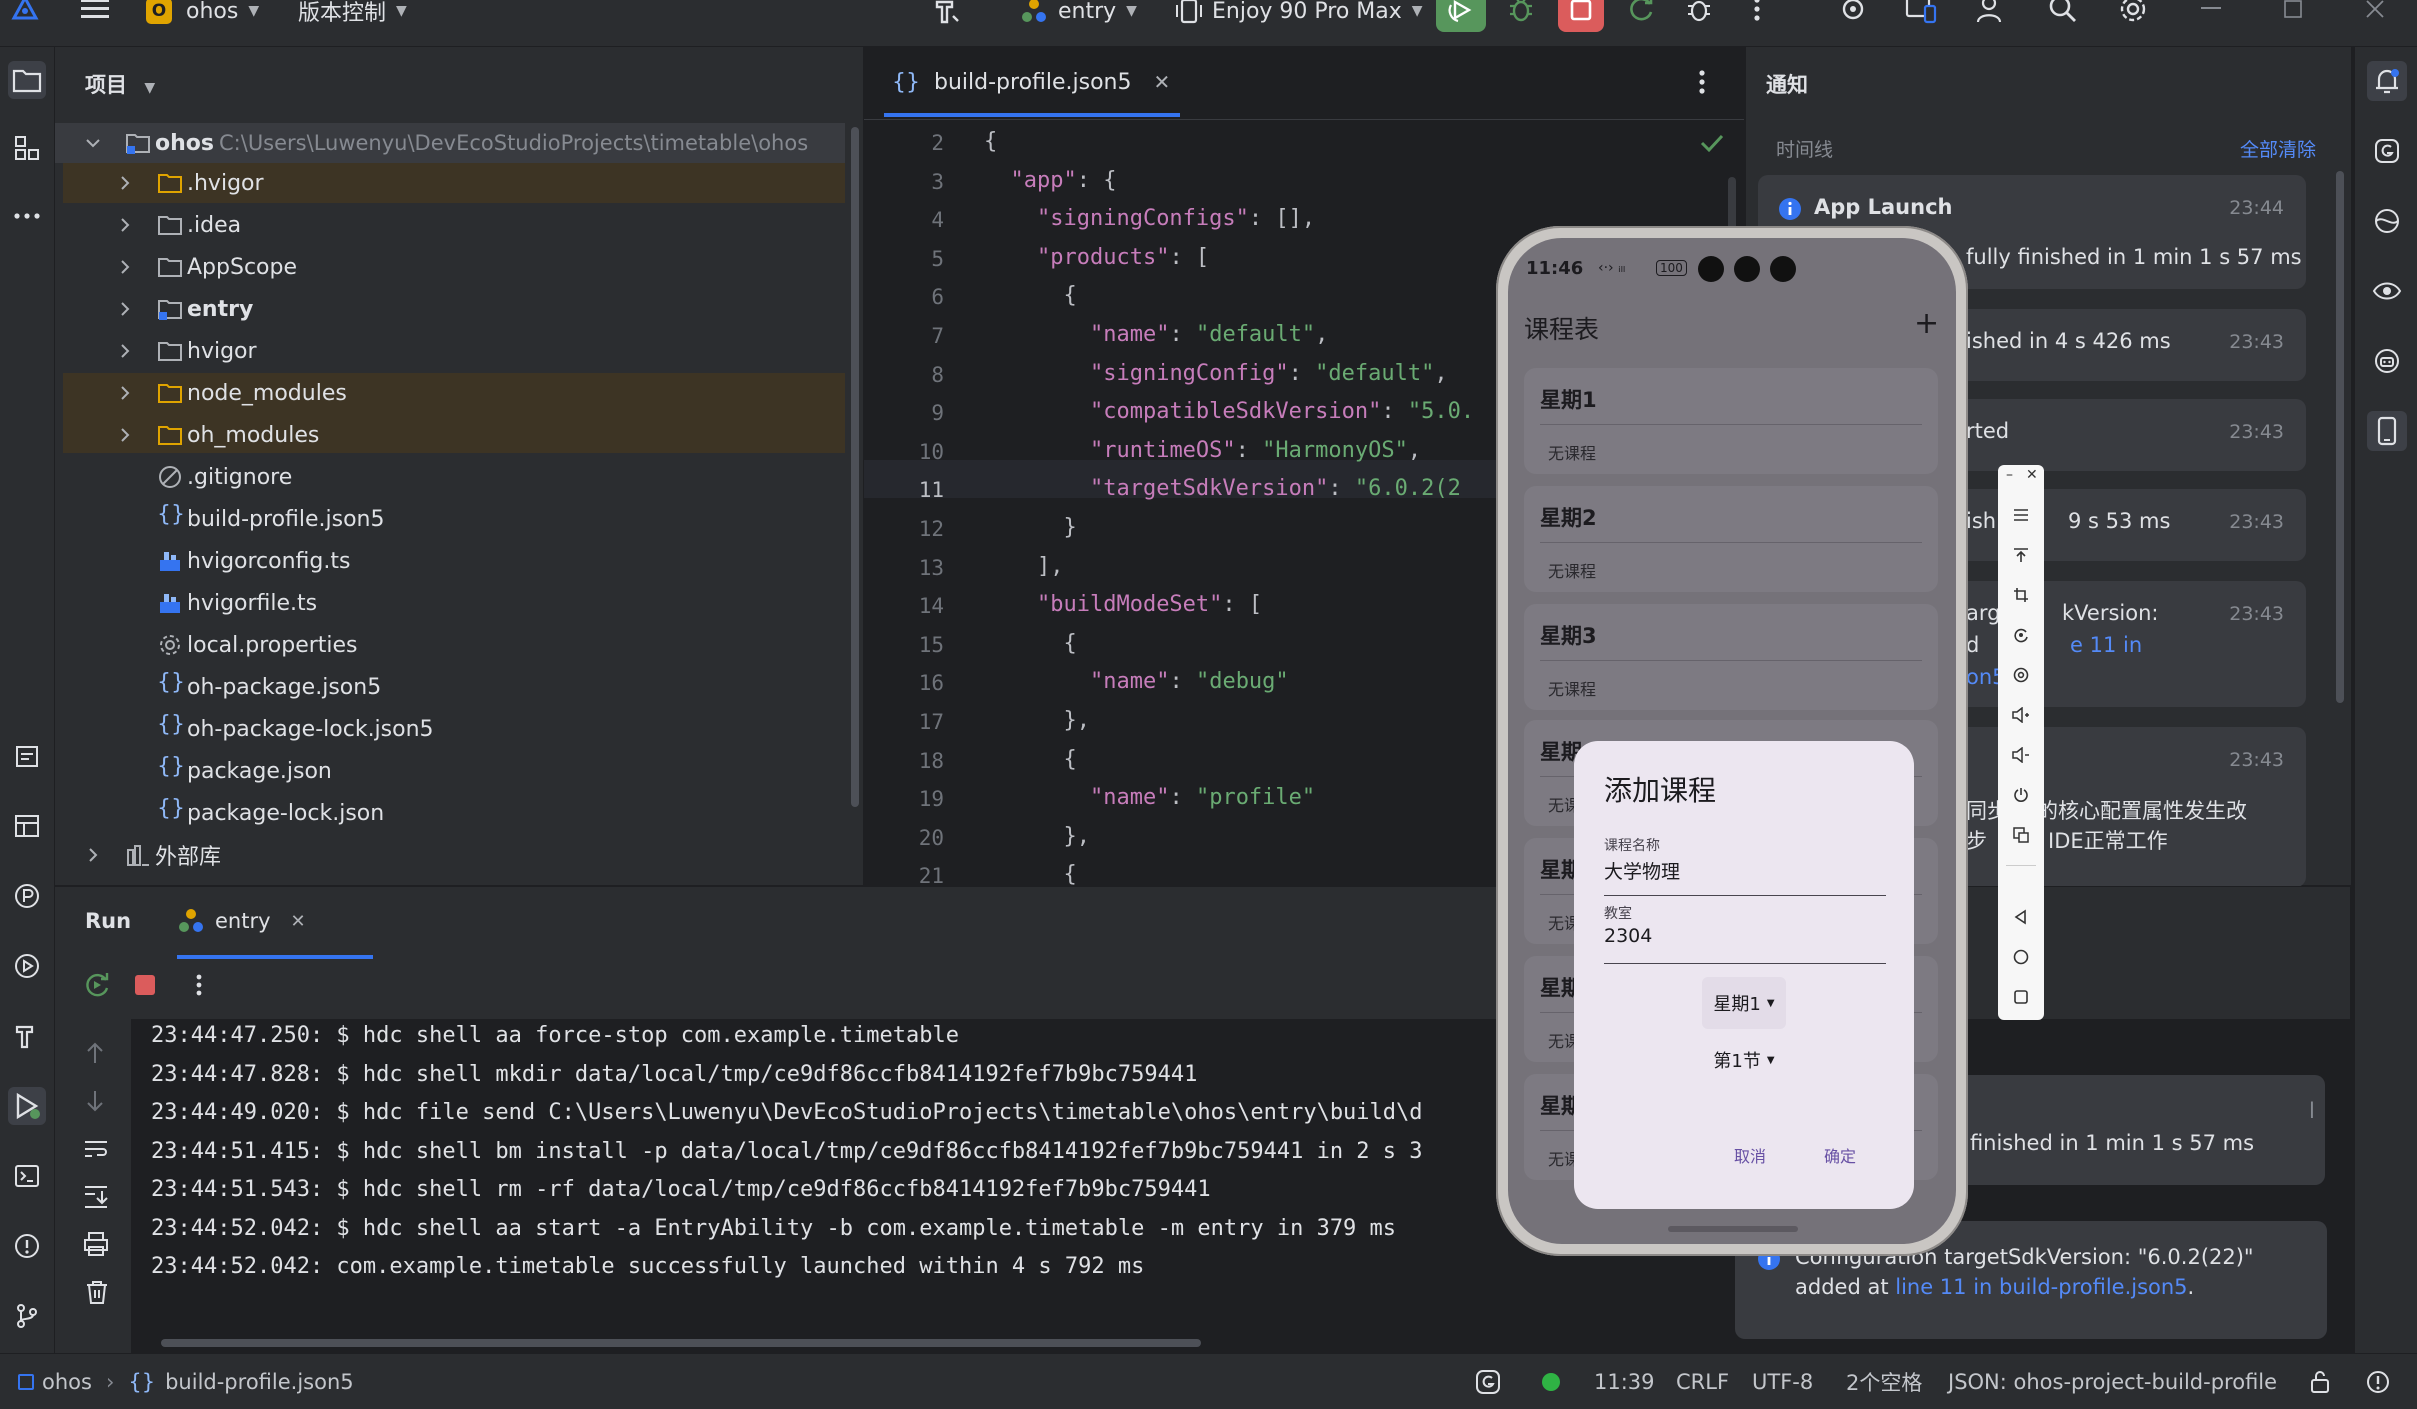  Describe the element at coordinates (2387, 361) in the screenshot. I see `assistant-robot-icon` at that location.